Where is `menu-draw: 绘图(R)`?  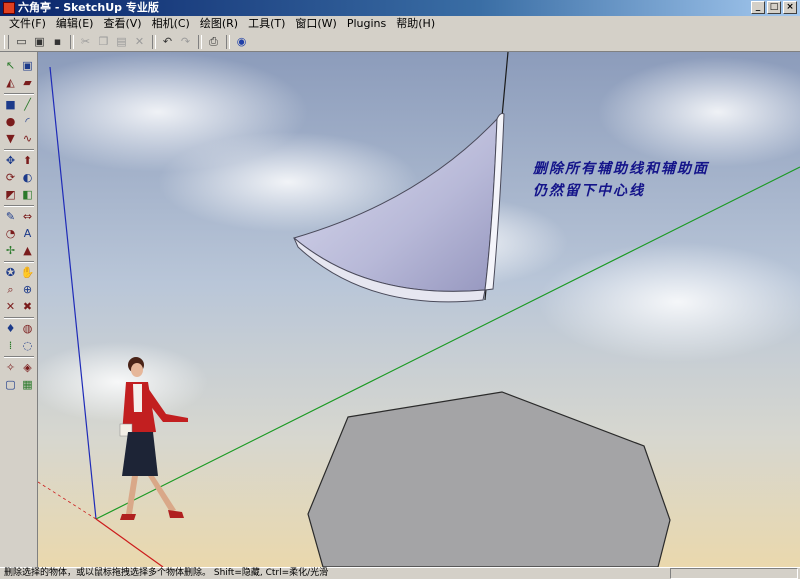
menu-draw: 绘图(R) is located at coordinates (219, 24).